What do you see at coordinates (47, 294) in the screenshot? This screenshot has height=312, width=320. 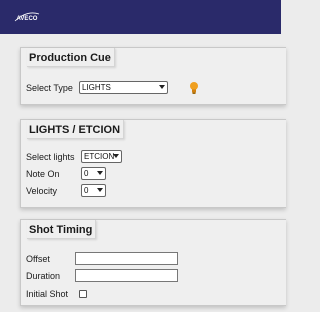 I see `initial-shot-label: Initial Shot` at bounding box center [47, 294].